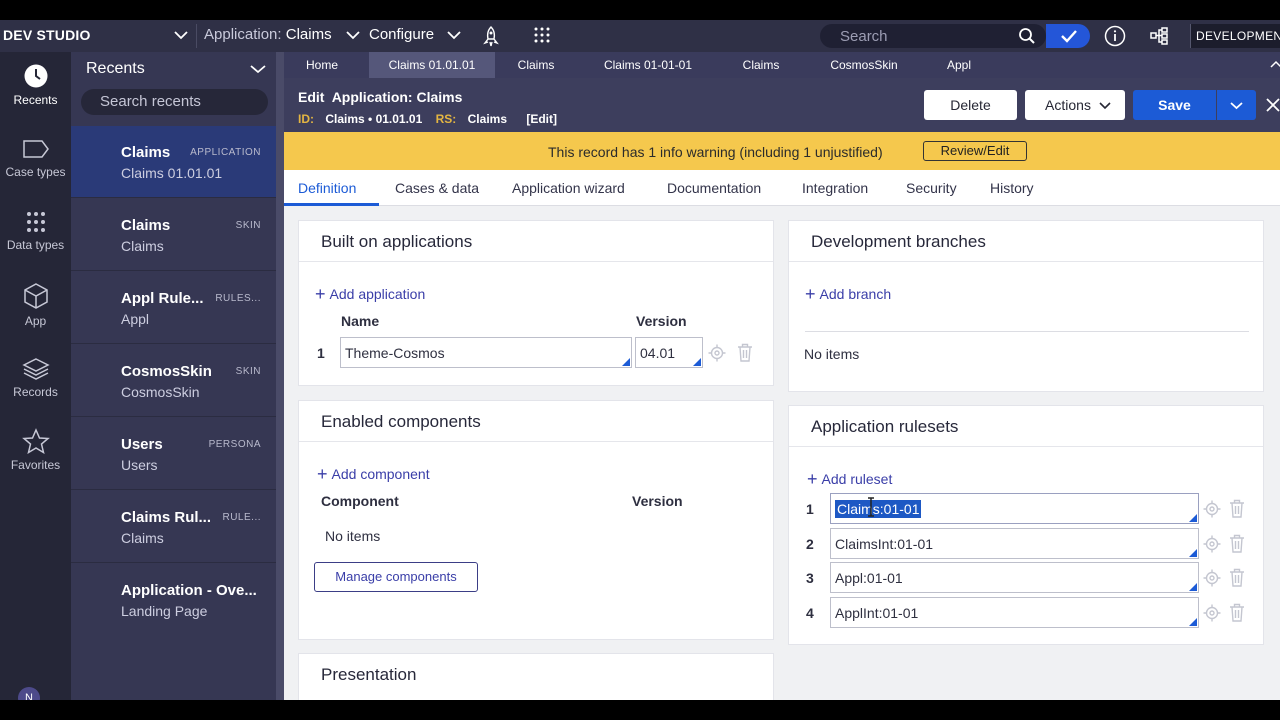  What do you see at coordinates (139, 465) in the screenshot?
I see `recent-item-sub: Users` at bounding box center [139, 465].